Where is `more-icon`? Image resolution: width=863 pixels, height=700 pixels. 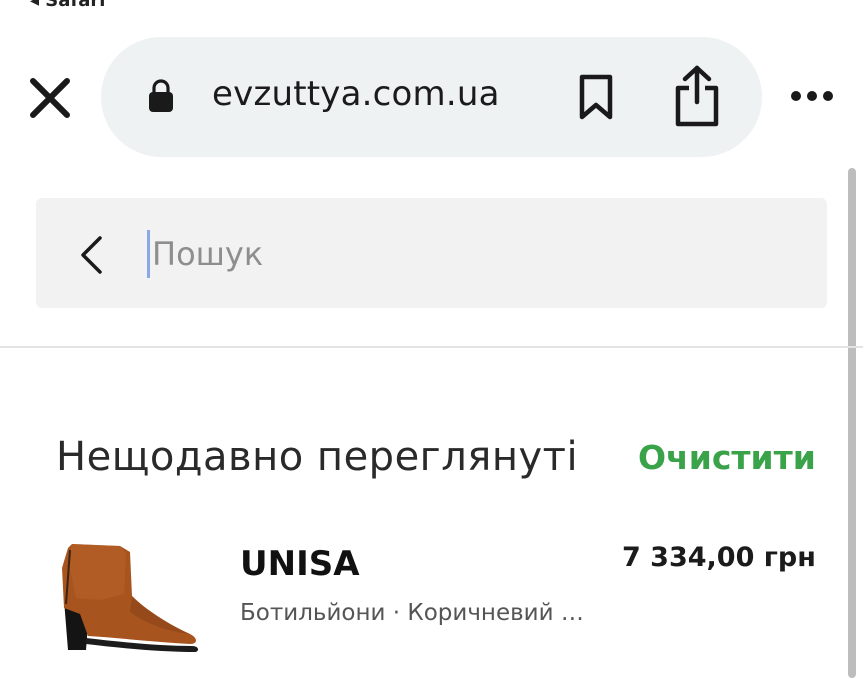
more-icon is located at coordinates (812, 96).